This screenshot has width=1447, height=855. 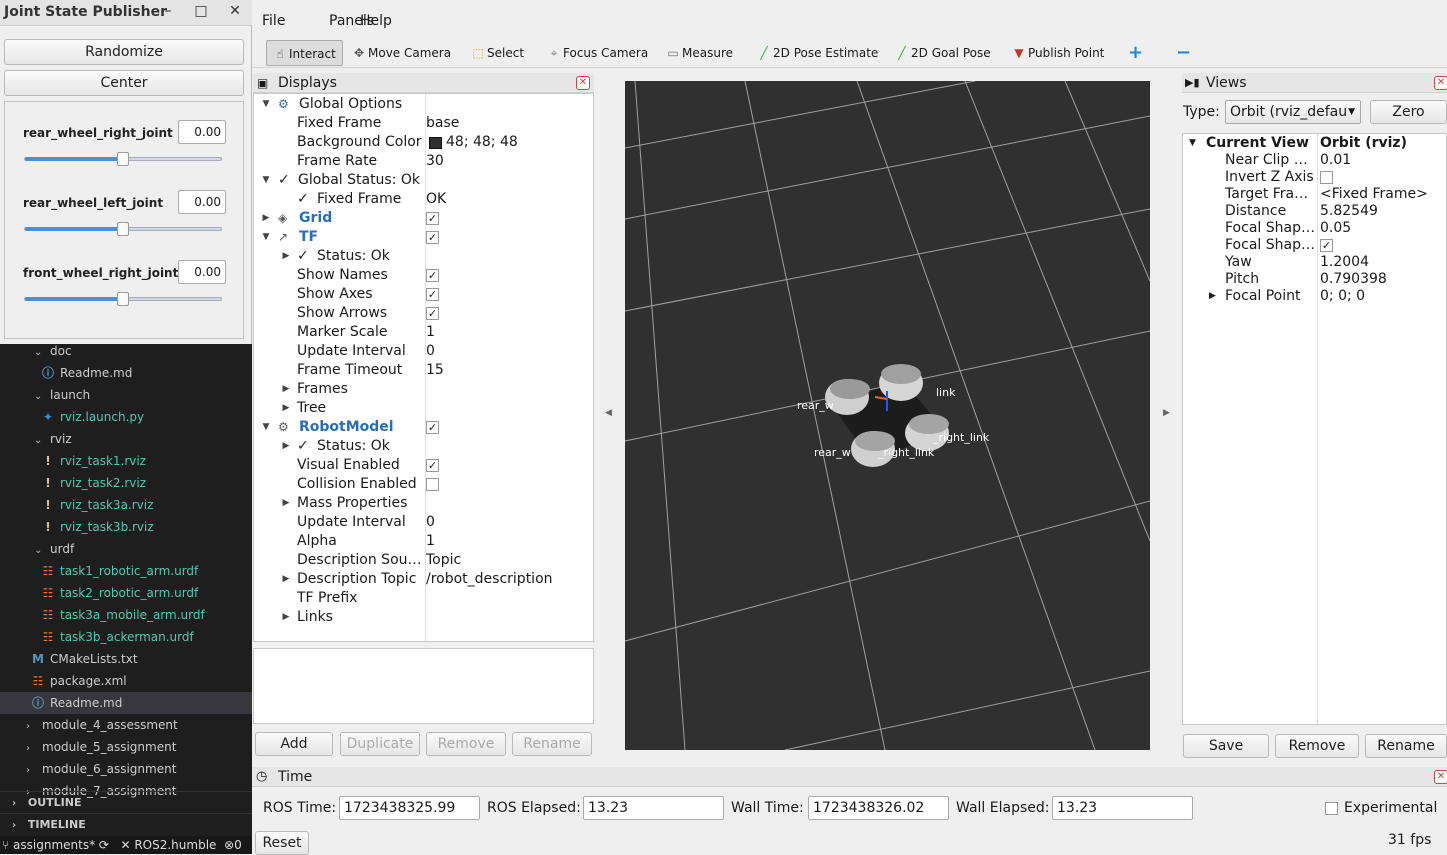 I want to click on view-property-value: 0.790398, so click(x=1353, y=279).